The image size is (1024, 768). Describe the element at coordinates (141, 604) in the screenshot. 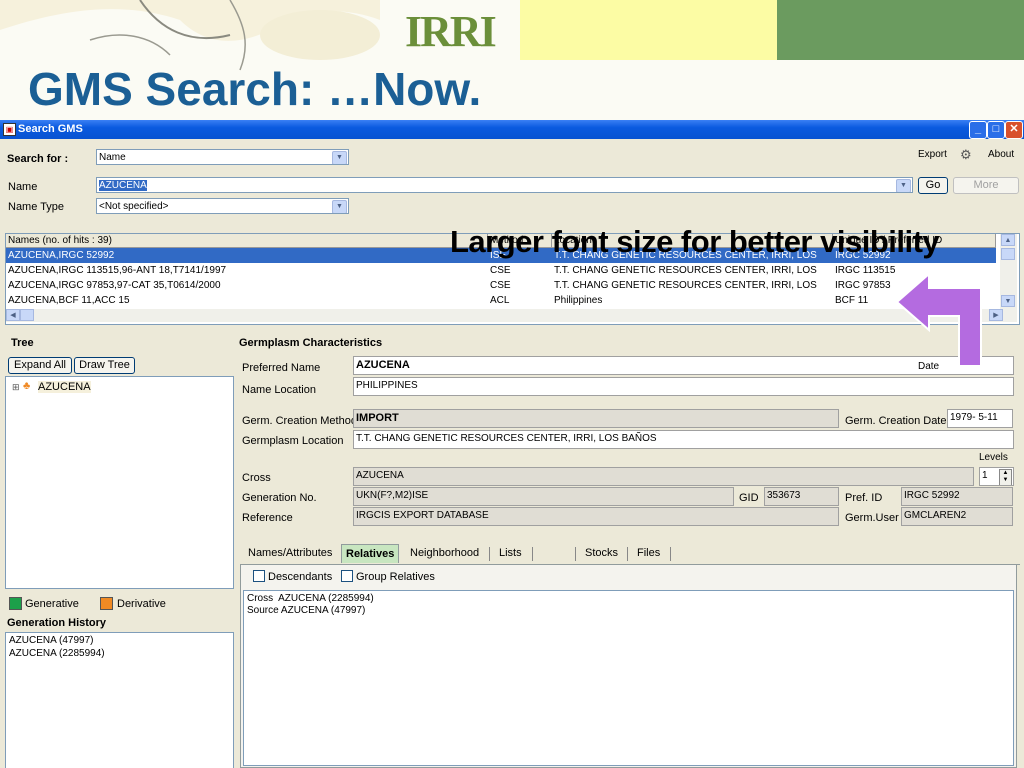

I see `derivative-legend-label: Derivative` at that location.